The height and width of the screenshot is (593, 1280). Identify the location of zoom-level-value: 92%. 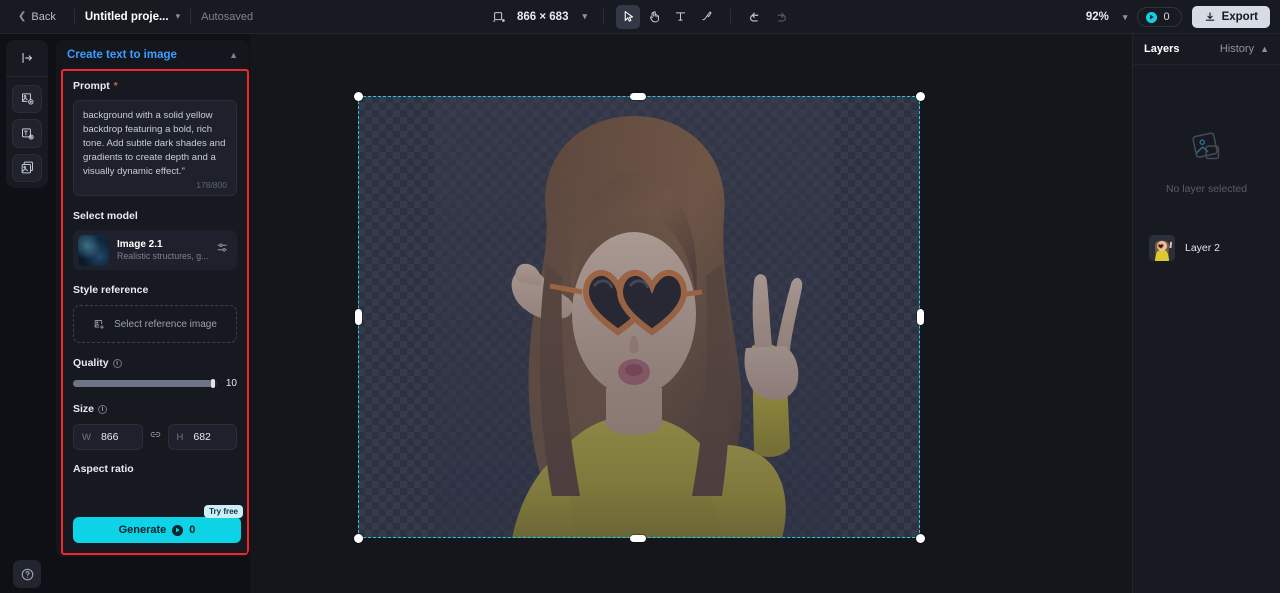
(1097, 17).